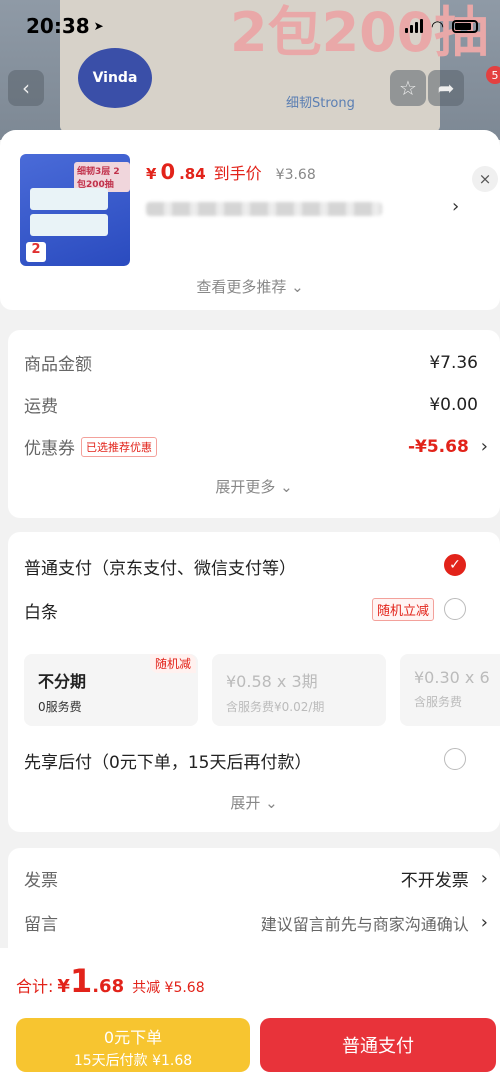 The image size is (500, 1074). I want to click on vinda-logo: Vinda, so click(115, 78).